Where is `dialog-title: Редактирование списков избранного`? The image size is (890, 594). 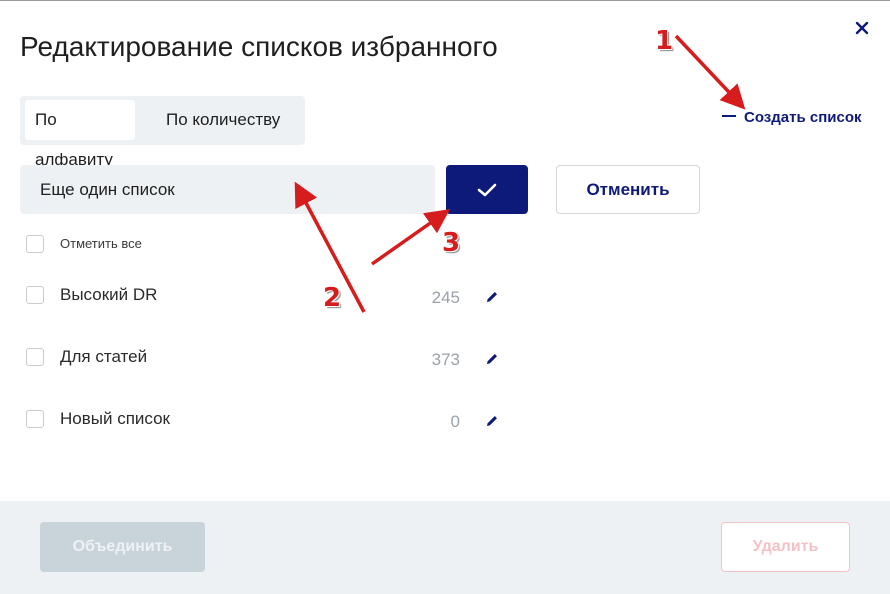 dialog-title: Редактирование списков избранного is located at coordinates (259, 46).